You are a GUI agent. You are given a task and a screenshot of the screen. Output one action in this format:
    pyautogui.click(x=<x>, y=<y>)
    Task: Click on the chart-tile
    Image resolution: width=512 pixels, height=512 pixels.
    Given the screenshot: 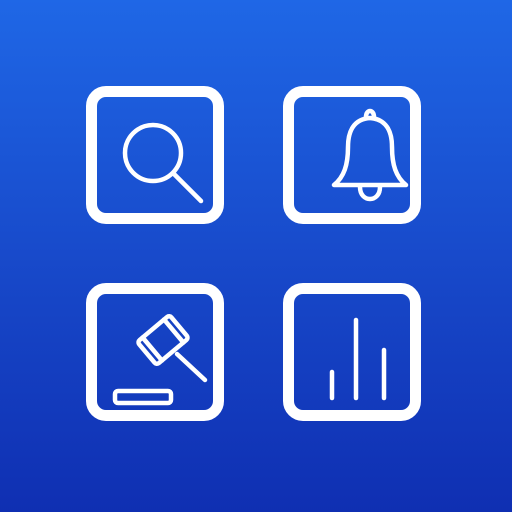 What is the action you would take?
    pyautogui.click(x=352, y=352)
    